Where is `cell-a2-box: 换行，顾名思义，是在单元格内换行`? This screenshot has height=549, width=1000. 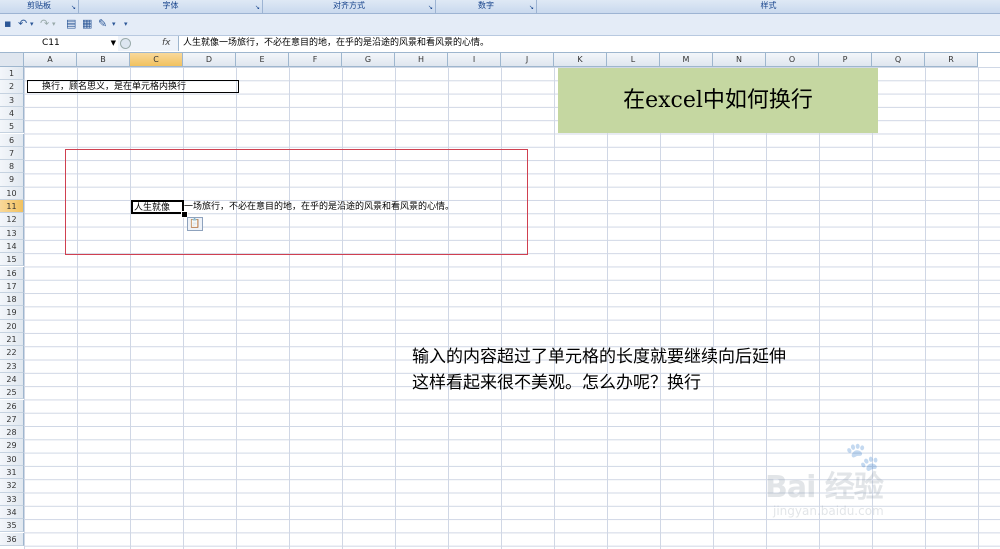 cell-a2-box: 换行，顾名思义，是在单元格内换行 is located at coordinates (133, 86).